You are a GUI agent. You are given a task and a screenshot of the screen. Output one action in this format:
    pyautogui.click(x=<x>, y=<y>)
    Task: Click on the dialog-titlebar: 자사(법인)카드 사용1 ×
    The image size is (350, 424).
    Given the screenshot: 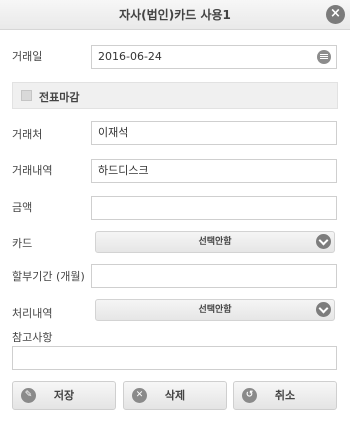 What is the action you would take?
    pyautogui.click(x=175, y=15)
    